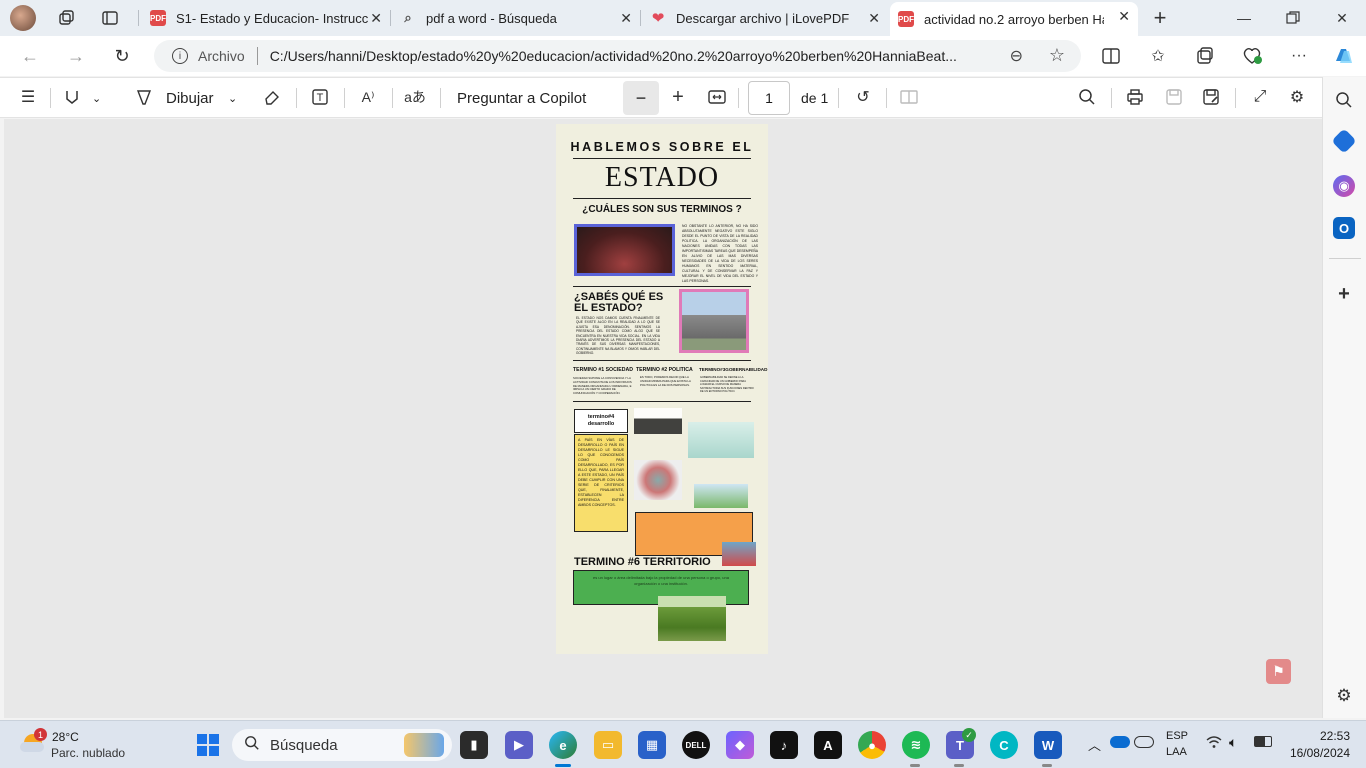 The height and width of the screenshot is (768, 1366). What do you see at coordinates (1144, 742) in the screenshot?
I see `onedrive-personal-icon` at bounding box center [1144, 742].